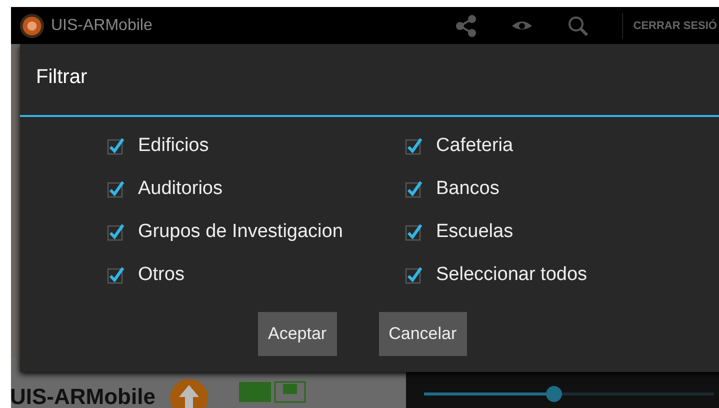 Image resolution: width=719 pixels, height=408 pixels. I want to click on share-icon, so click(466, 26).